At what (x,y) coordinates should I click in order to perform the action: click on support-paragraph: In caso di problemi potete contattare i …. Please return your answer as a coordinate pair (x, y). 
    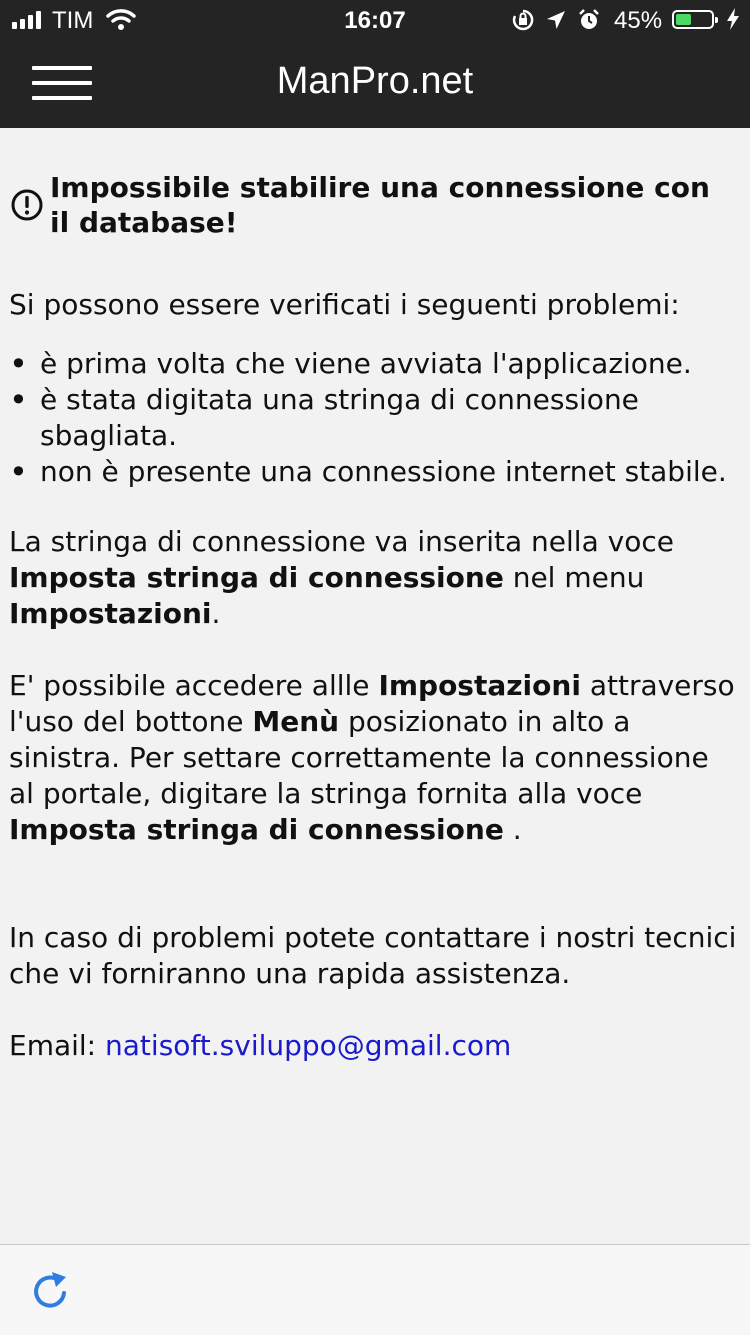
    Looking at the image, I should click on (373, 955).